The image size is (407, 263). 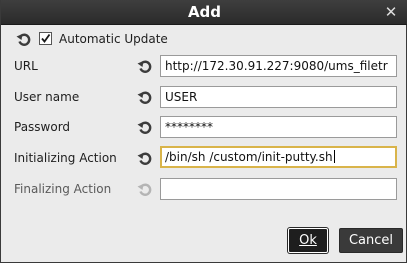 I want to click on final-action-label: Finalizing Action, so click(x=63, y=189).